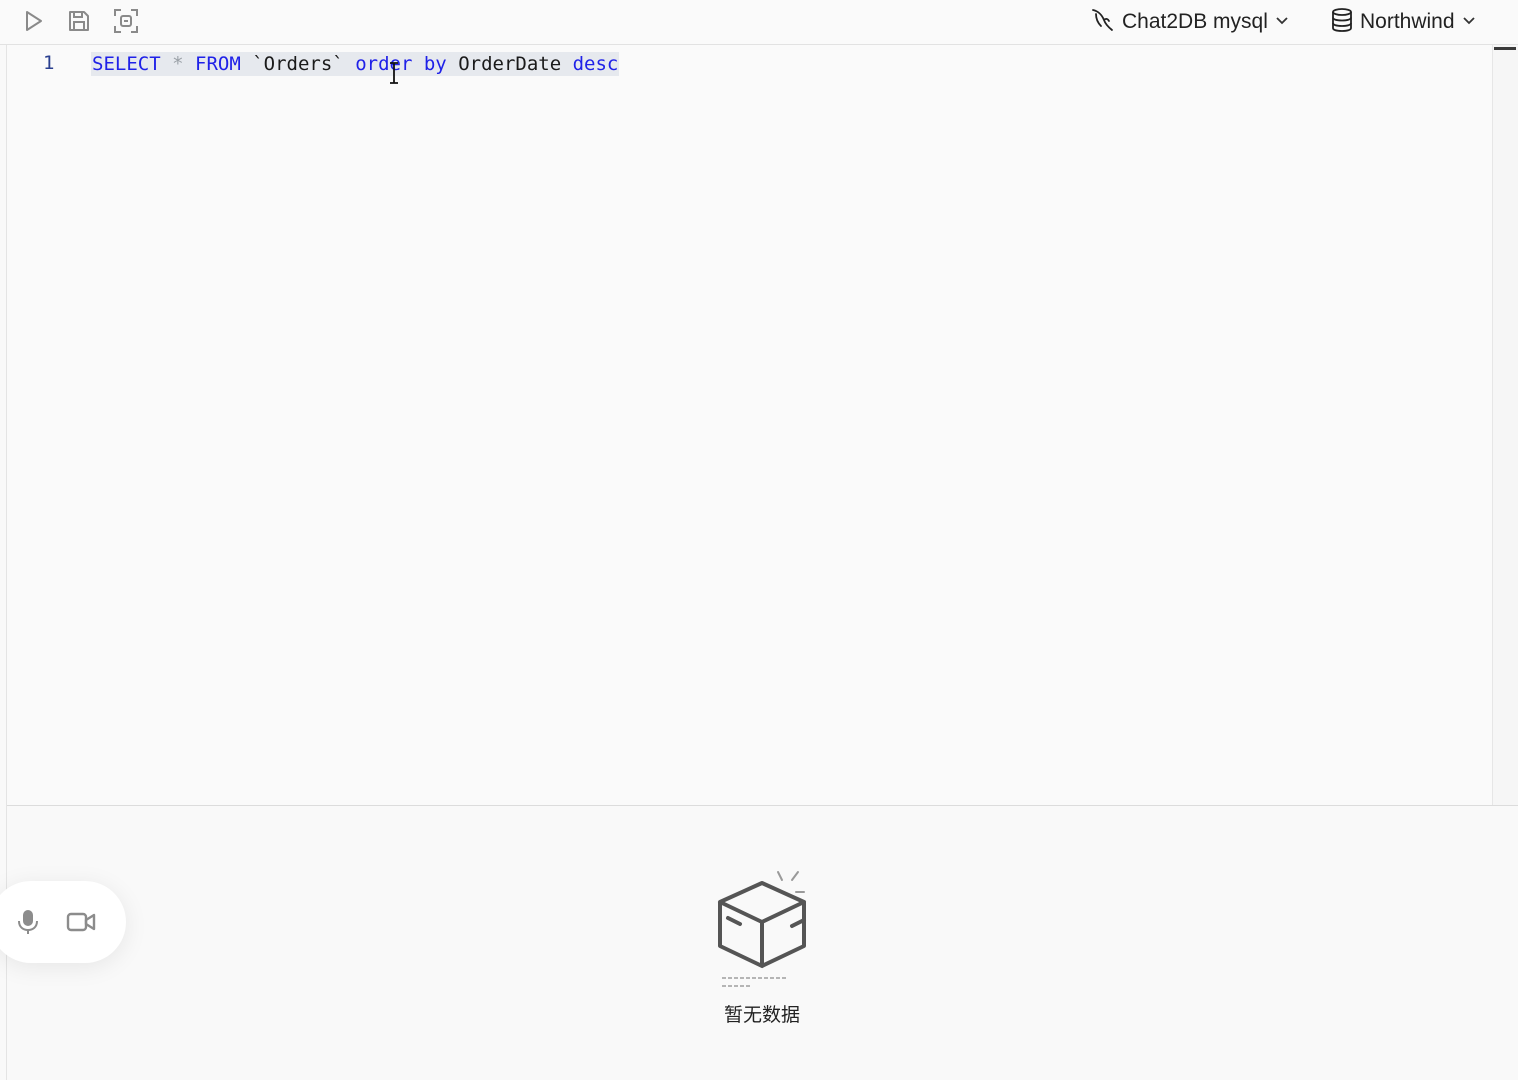 This screenshot has height=1080, width=1518. What do you see at coordinates (178, 64) in the screenshot?
I see `token-operator: *` at bounding box center [178, 64].